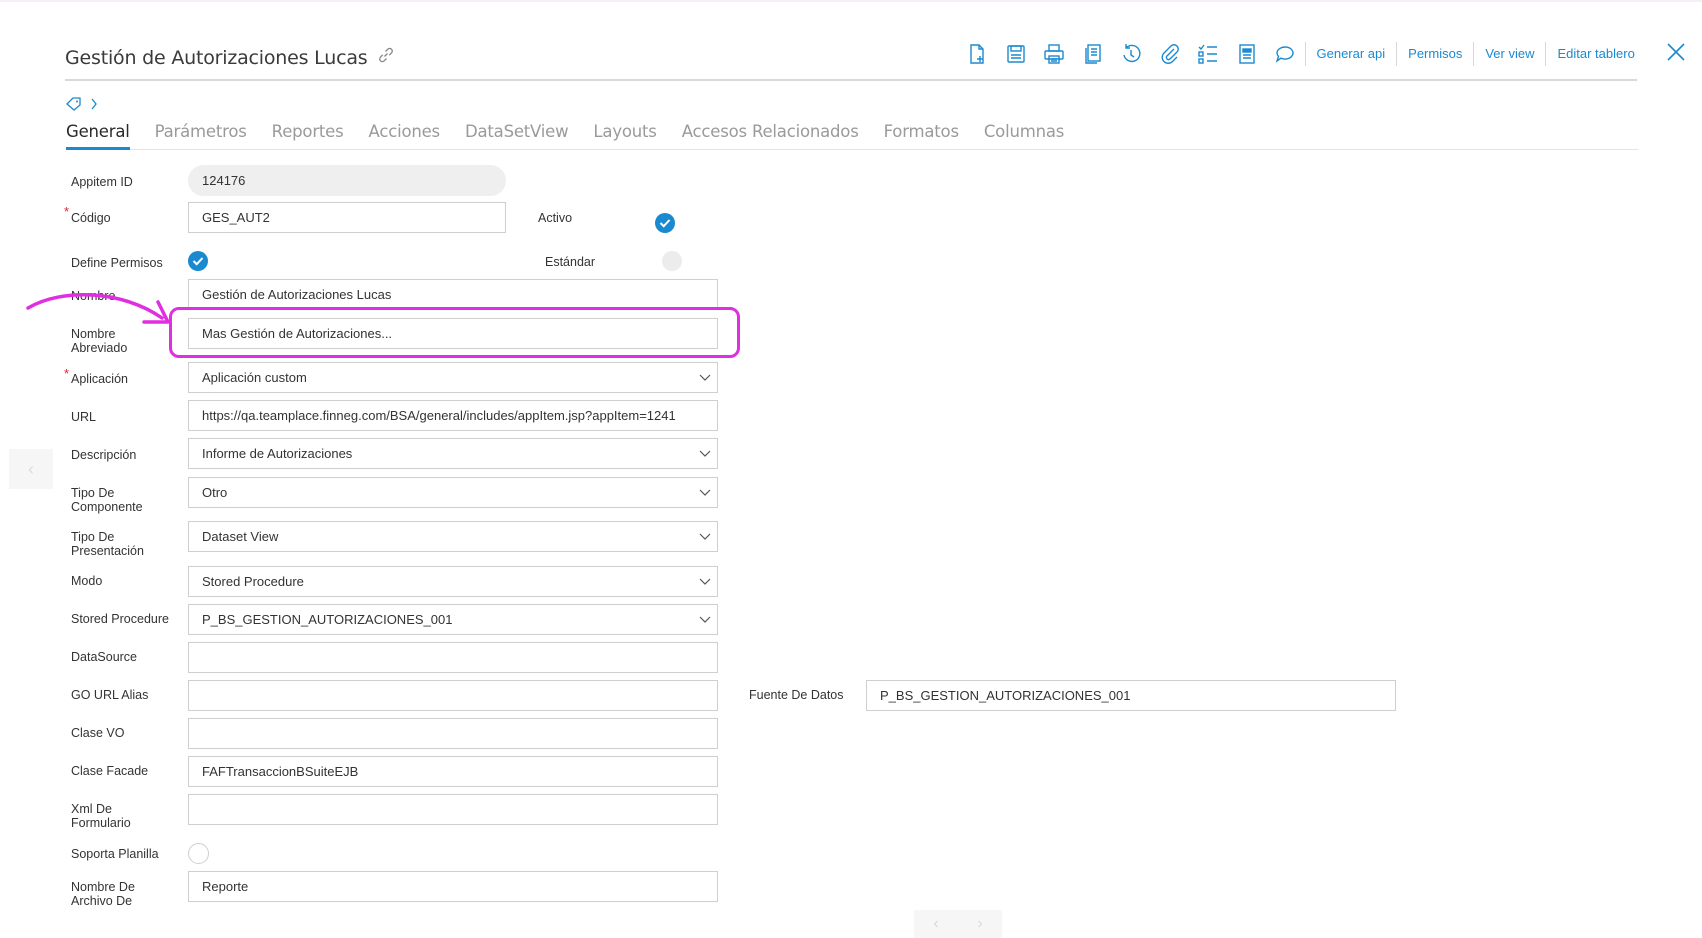 Image resolution: width=1702 pixels, height=938 pixels. What do you see at coordinates (84, 417) in the screenshot?
I see `url-label: URL` at bounding box center [84, 417].